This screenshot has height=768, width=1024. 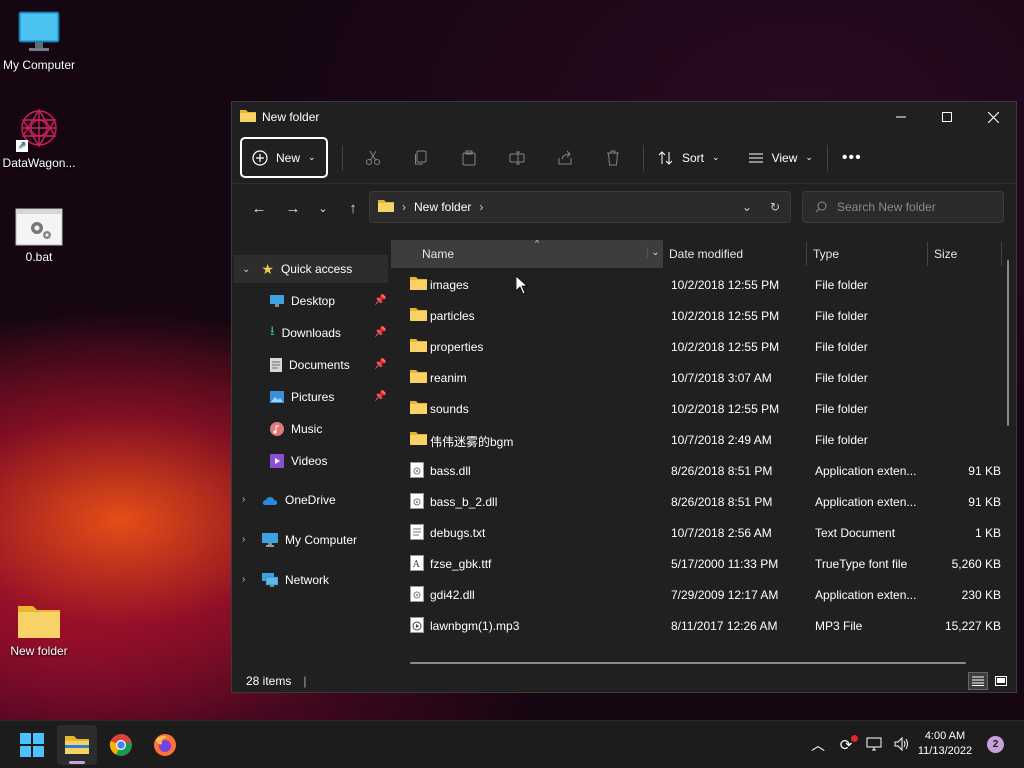 I want to click on nav-item-videos: Videos, so click(x=330, y=461).